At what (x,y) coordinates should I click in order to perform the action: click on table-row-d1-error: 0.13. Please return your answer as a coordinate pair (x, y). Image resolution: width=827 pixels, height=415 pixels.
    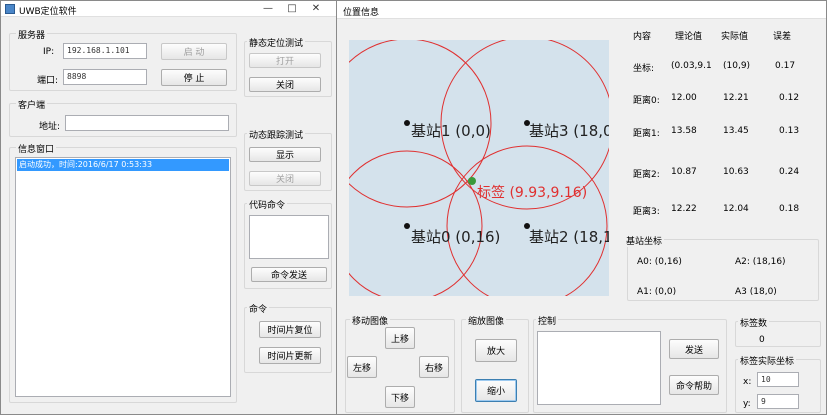
    Looking at the image, I should click on (789, 131).